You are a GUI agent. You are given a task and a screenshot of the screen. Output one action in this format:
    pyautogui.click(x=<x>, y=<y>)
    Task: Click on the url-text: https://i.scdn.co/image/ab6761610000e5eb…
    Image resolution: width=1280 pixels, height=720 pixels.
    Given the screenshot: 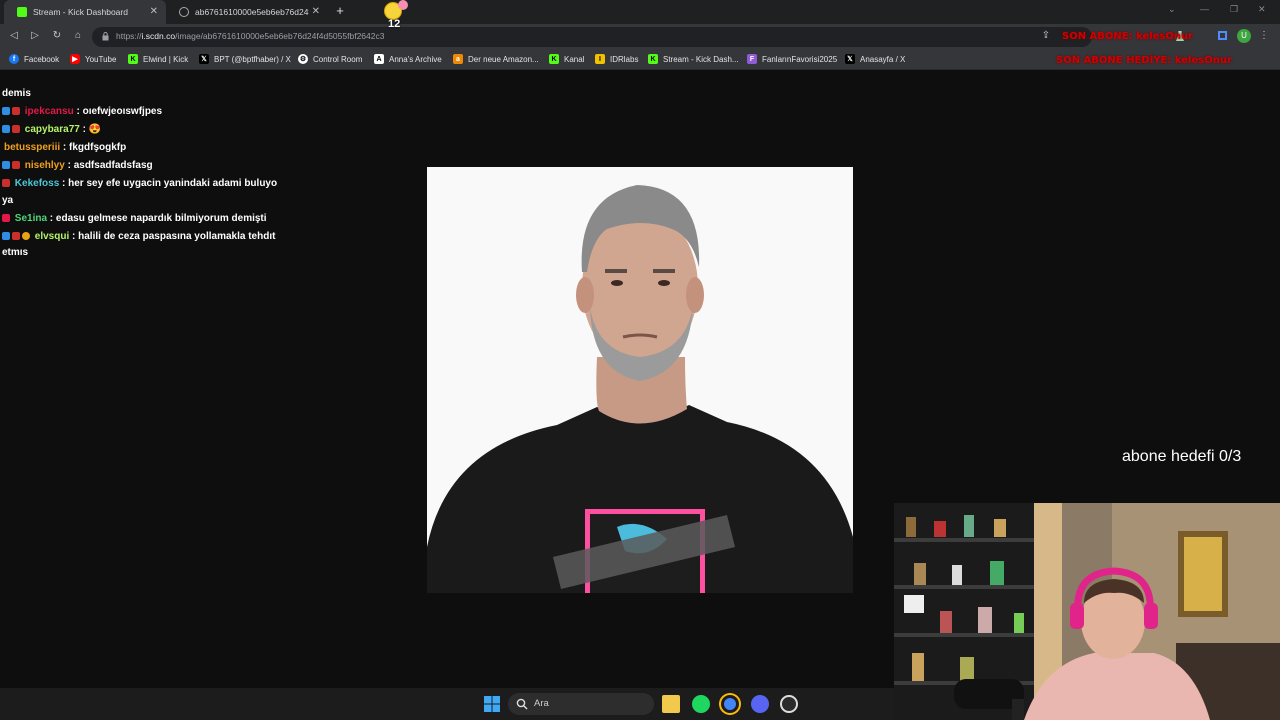 What is the action you would take?
    pyautogui.click(x=250, y=36)
    